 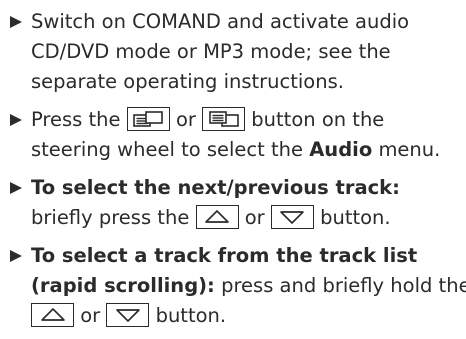 I want to click on step-line: or button., so click(x=248, y=316).